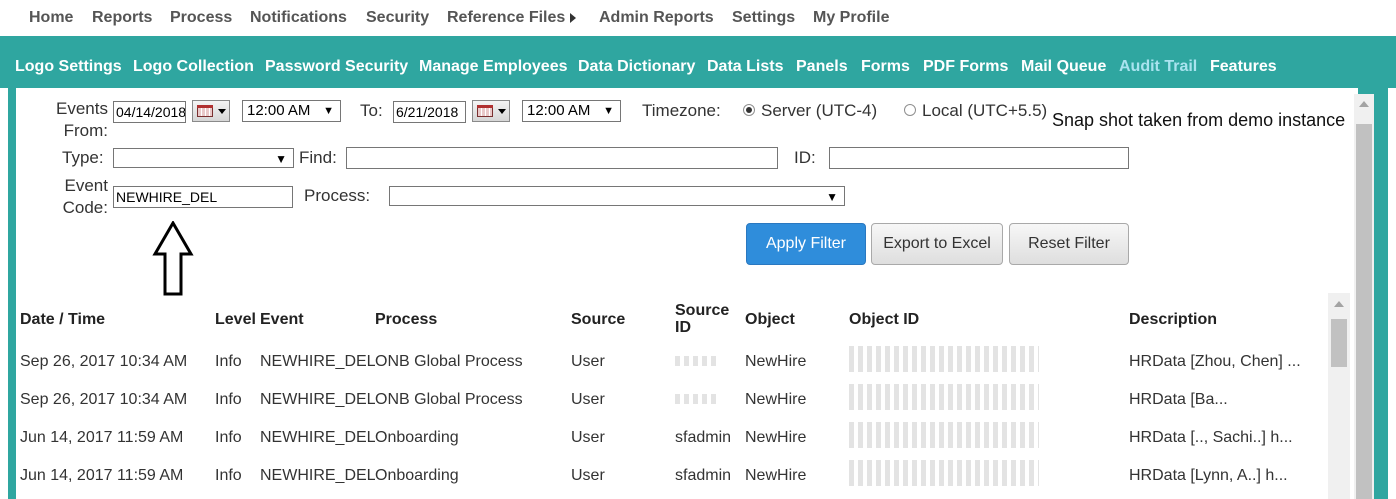 The width and height of the screenshot is (1396, 499). I want to click on to-time-select: 12:00 AM ▼, so click(571, 111).